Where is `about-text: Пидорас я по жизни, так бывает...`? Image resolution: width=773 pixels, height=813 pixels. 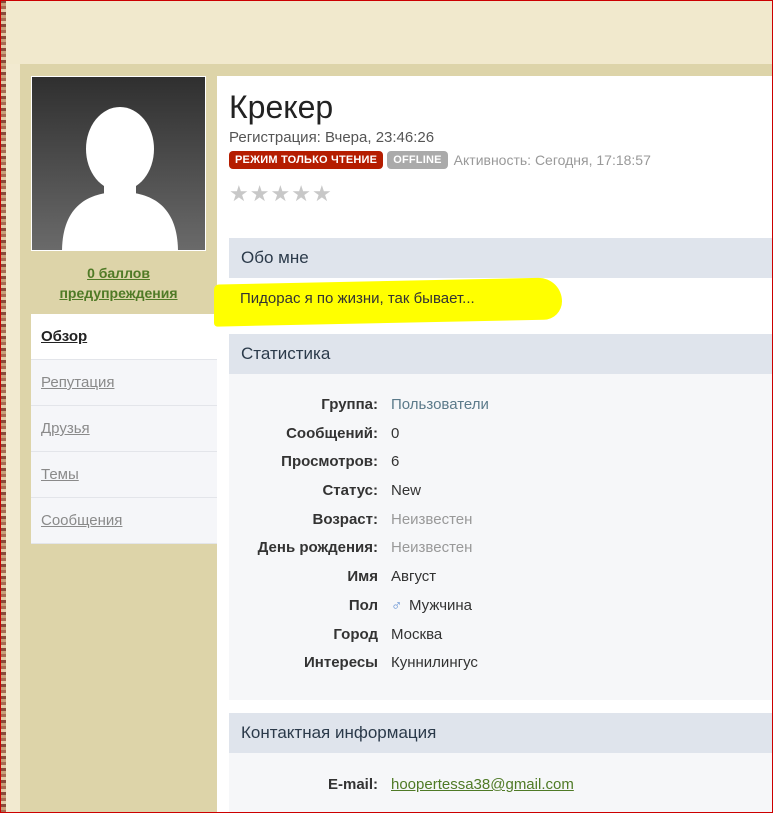
about-text: Пидорас я по жизни, так бывает... is located at coordinates (357, 298).